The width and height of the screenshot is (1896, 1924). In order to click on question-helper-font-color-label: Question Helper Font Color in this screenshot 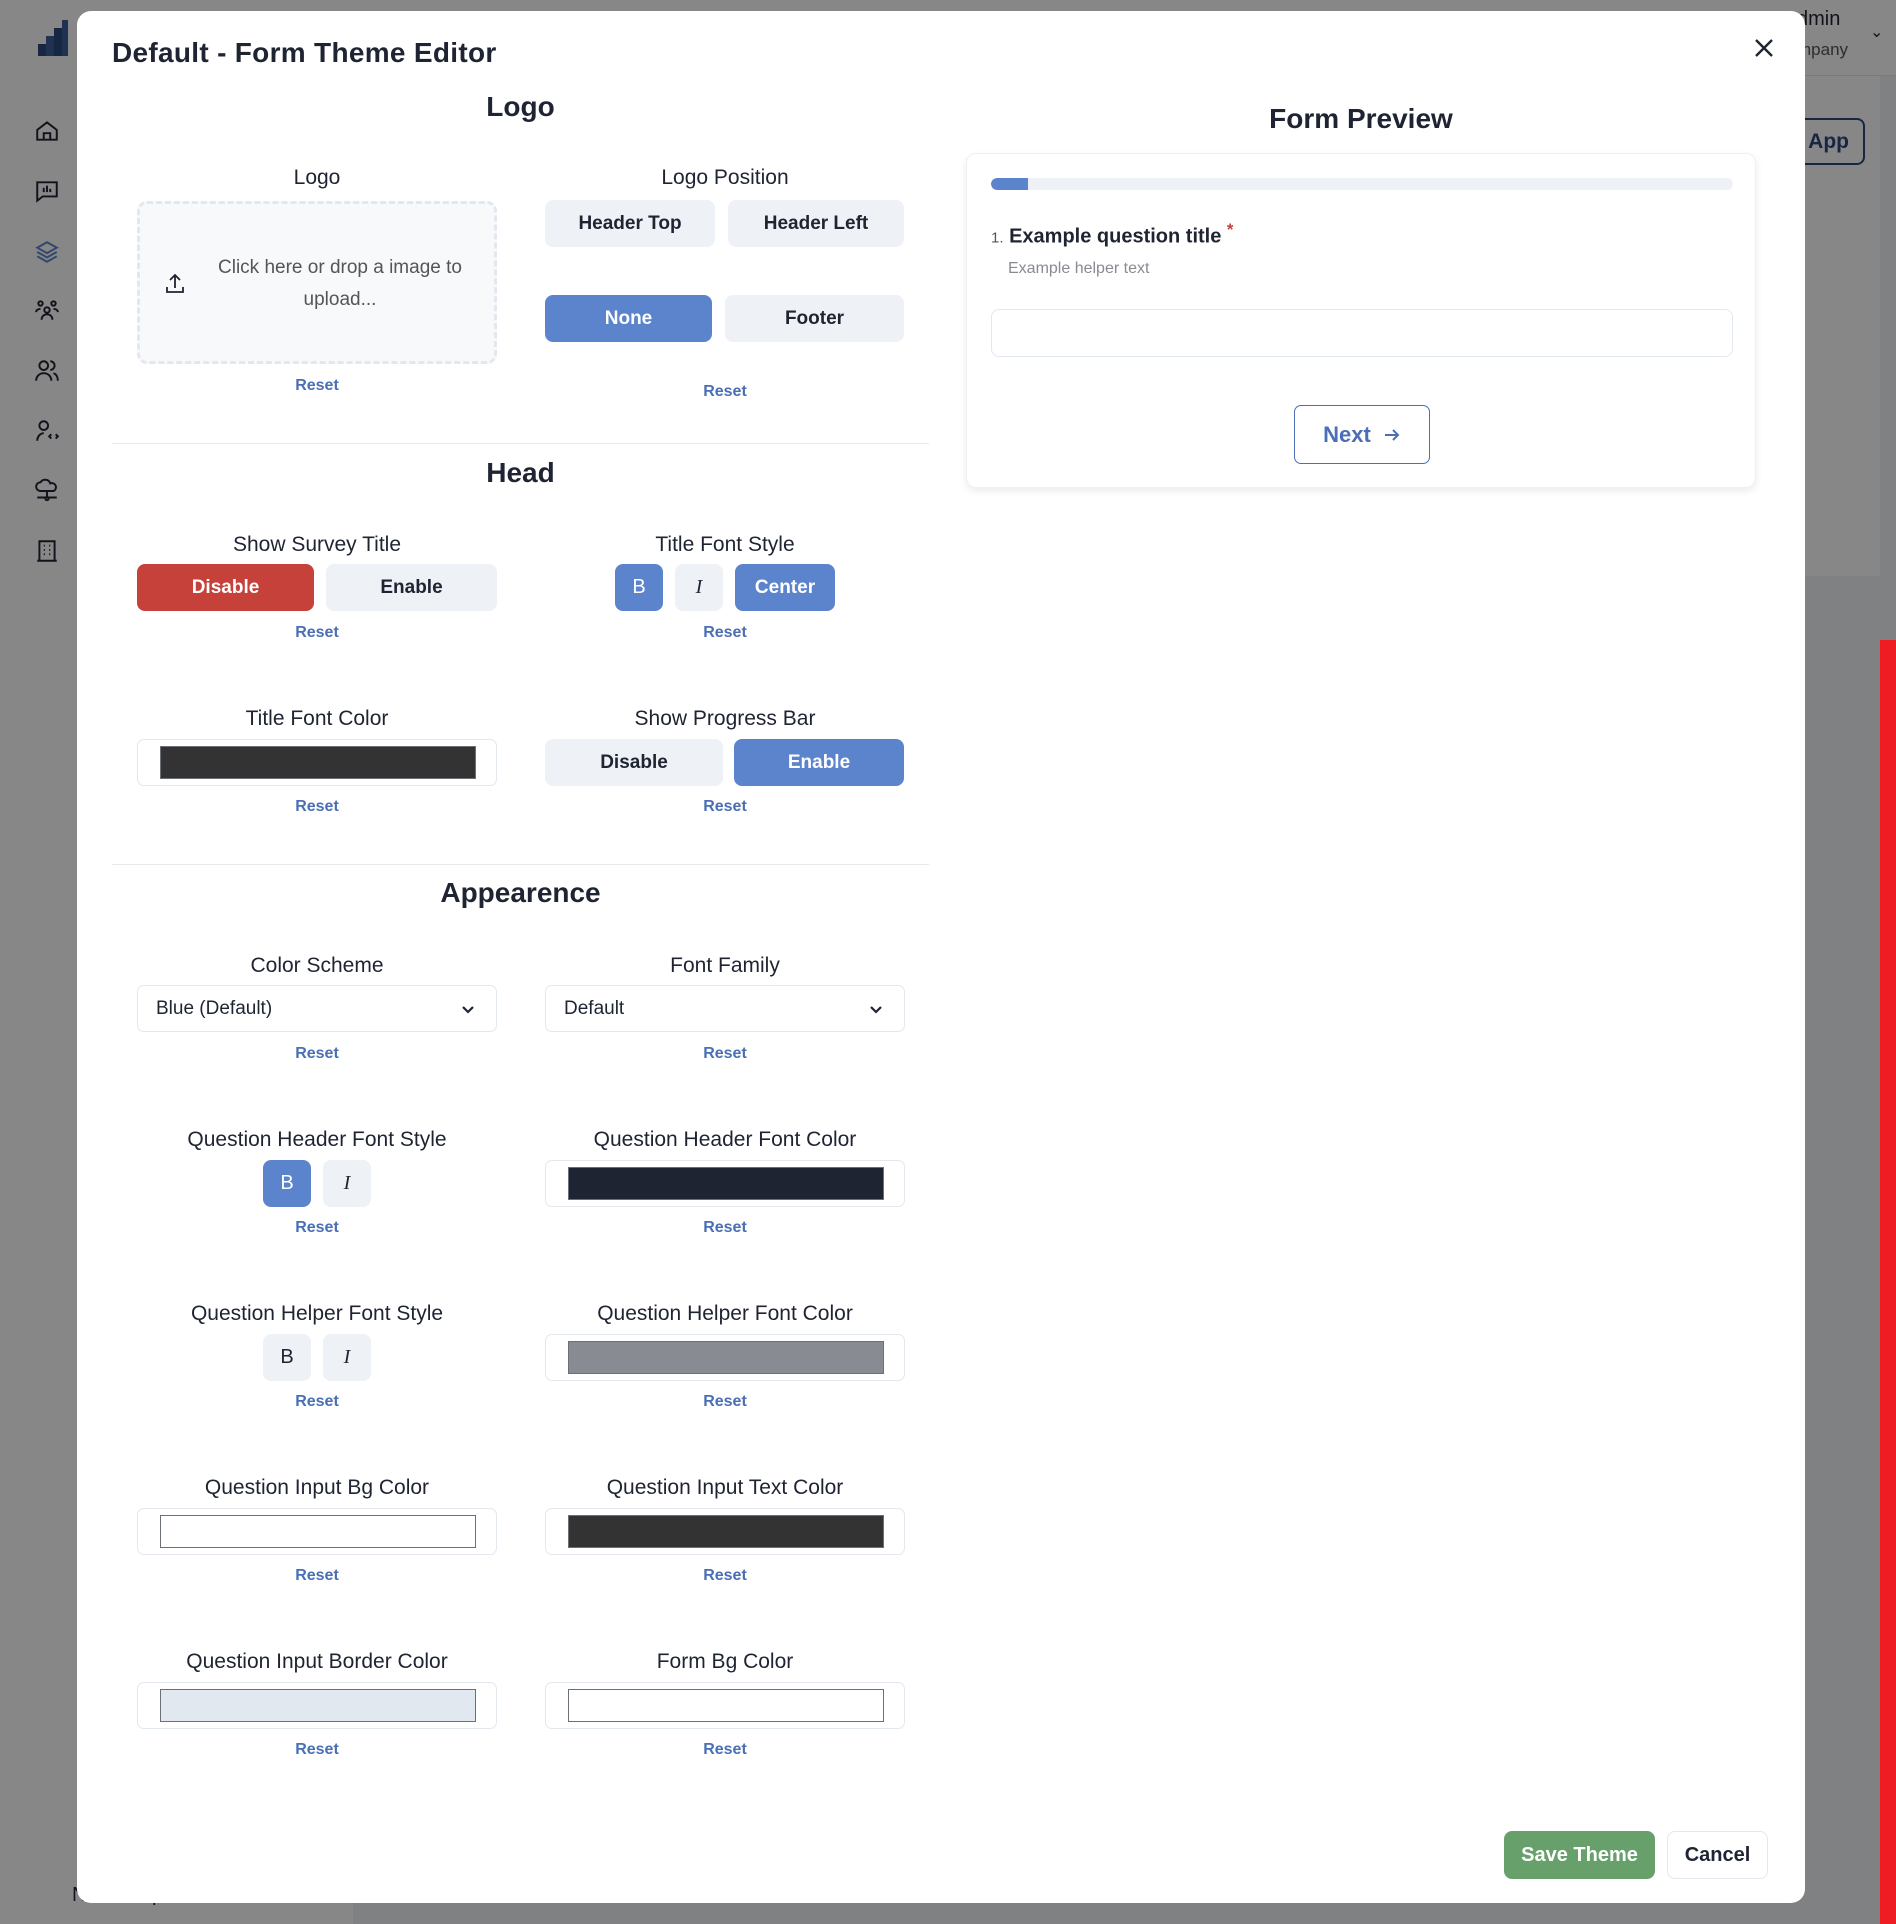, I will do `click(725, 1313)`.